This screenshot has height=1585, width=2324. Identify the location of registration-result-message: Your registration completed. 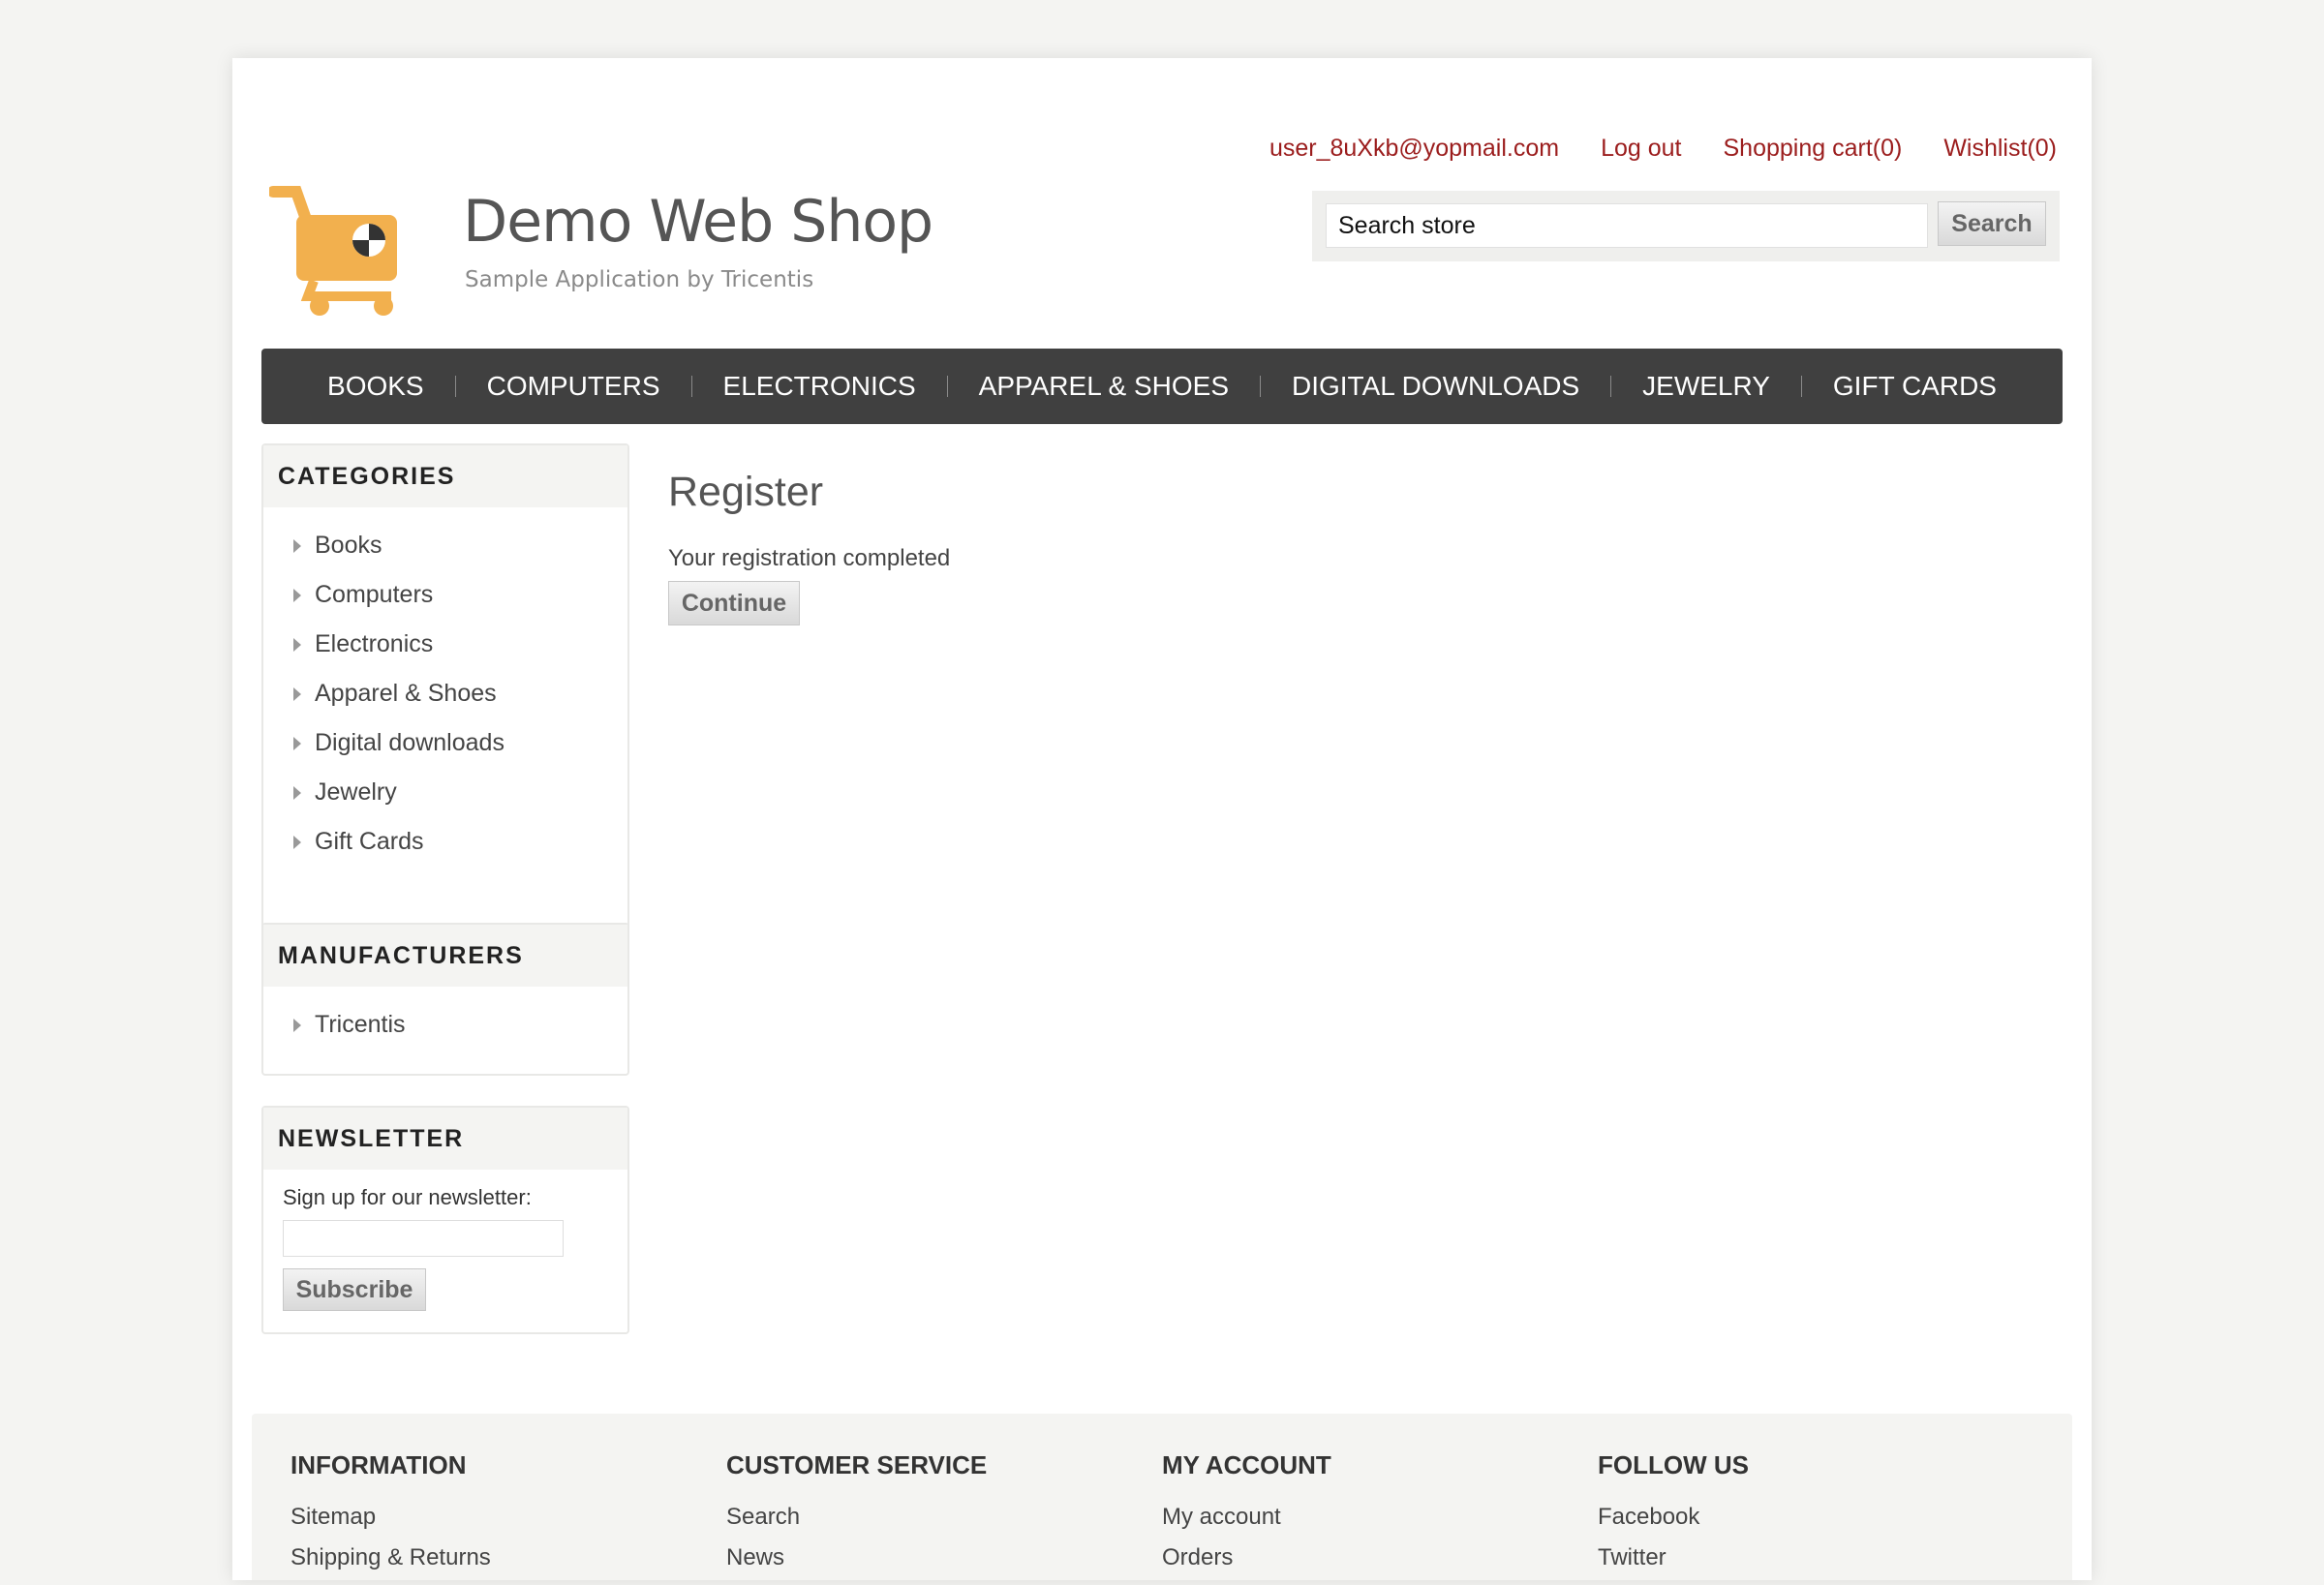
(810, 558).